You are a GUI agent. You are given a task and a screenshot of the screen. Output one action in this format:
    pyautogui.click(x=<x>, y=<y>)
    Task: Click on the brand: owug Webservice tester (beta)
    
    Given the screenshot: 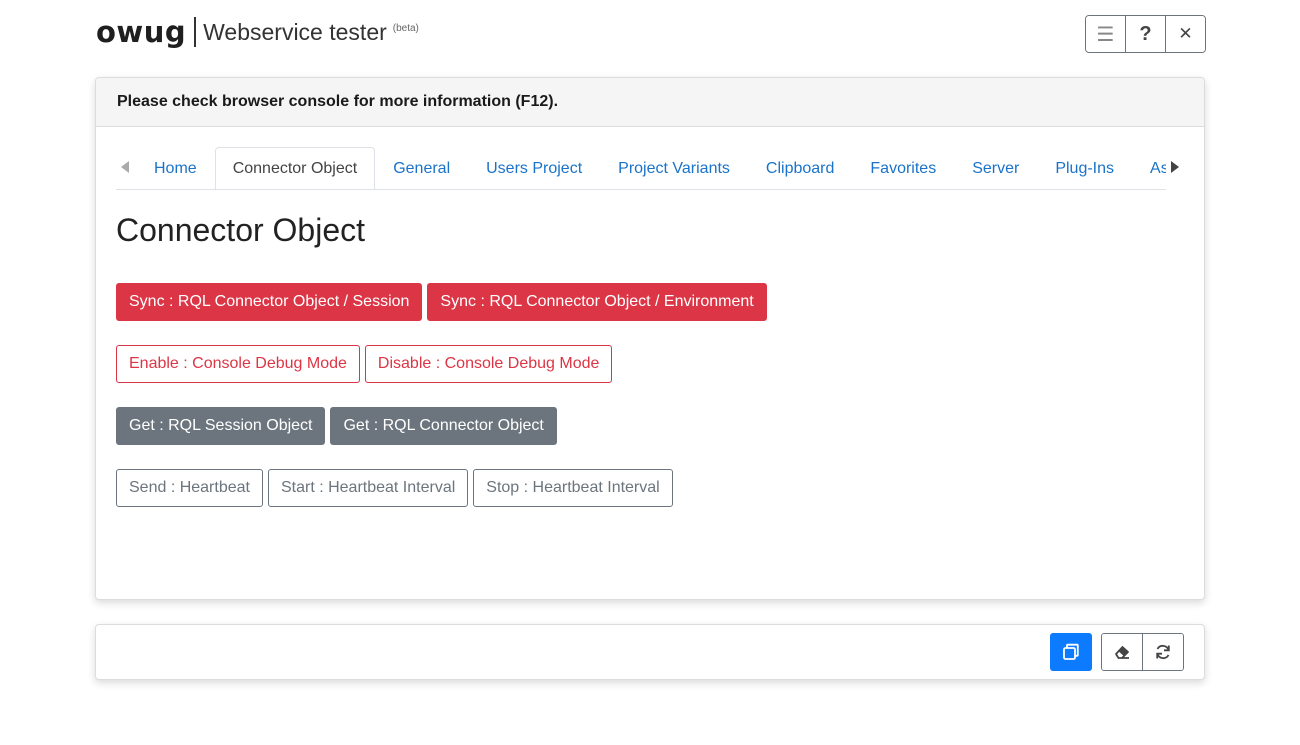 What is the action you would take?
    pyautogui.click(x=257, y=32)
    